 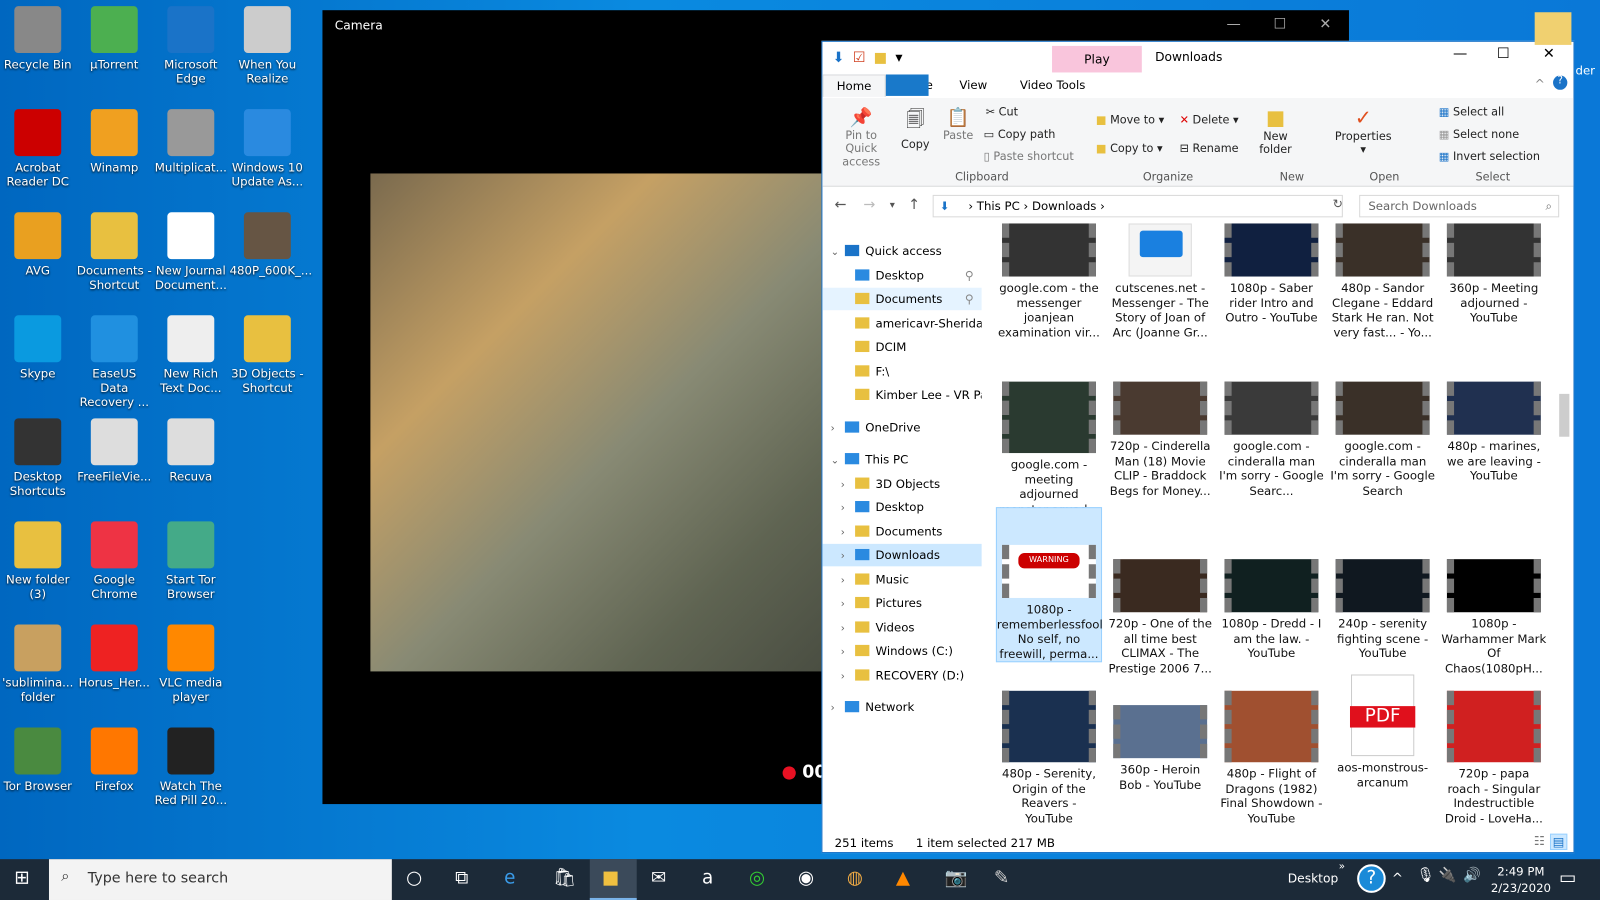 I want to click on desktop-icon: 'sublimina... folder, so click(x=38, y=664).